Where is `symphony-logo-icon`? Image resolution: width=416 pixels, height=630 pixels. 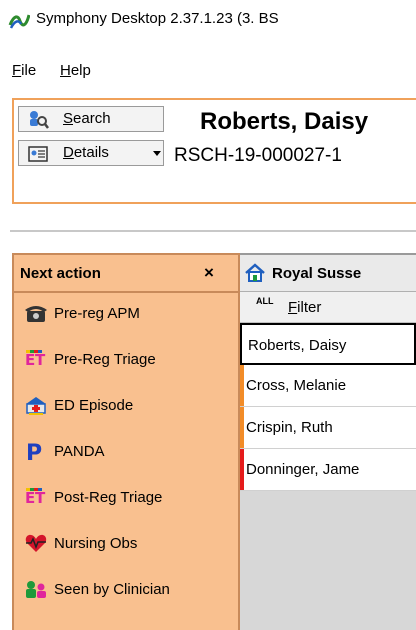 symphony-logo-icon is located at coordinates (19, 21).